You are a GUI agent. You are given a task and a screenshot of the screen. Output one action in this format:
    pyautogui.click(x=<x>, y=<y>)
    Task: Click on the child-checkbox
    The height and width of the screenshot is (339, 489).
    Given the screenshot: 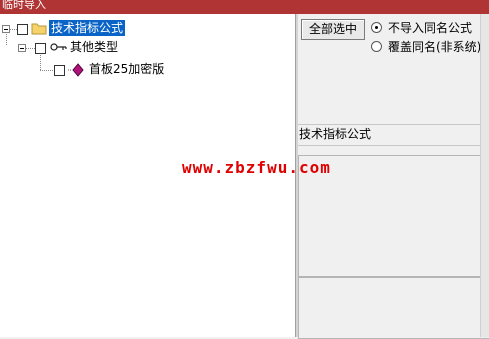 What is the action you would take?
    pyautogui.click(x=40, y=48)
    